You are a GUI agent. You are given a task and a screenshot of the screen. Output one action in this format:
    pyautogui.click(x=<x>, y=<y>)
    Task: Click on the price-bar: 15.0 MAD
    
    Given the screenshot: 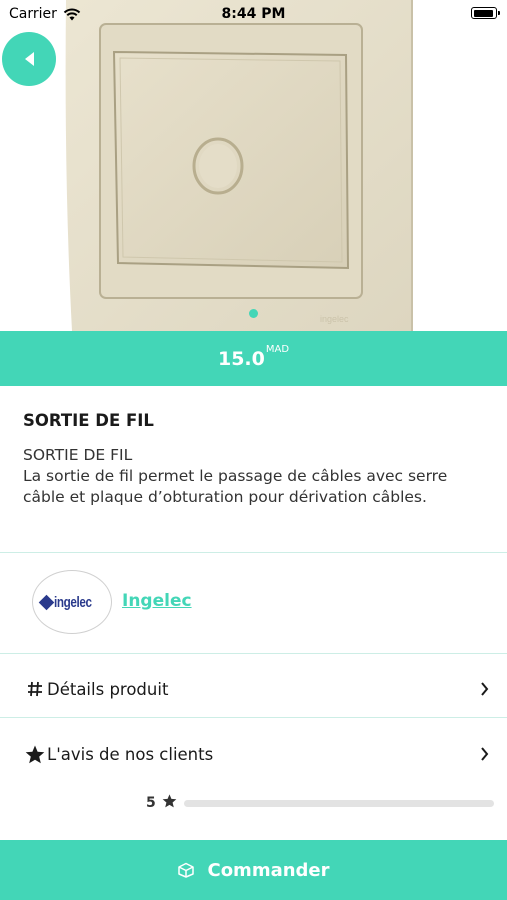 What is the action you would take?
    pyautogui.click(x=253, y=358)
    